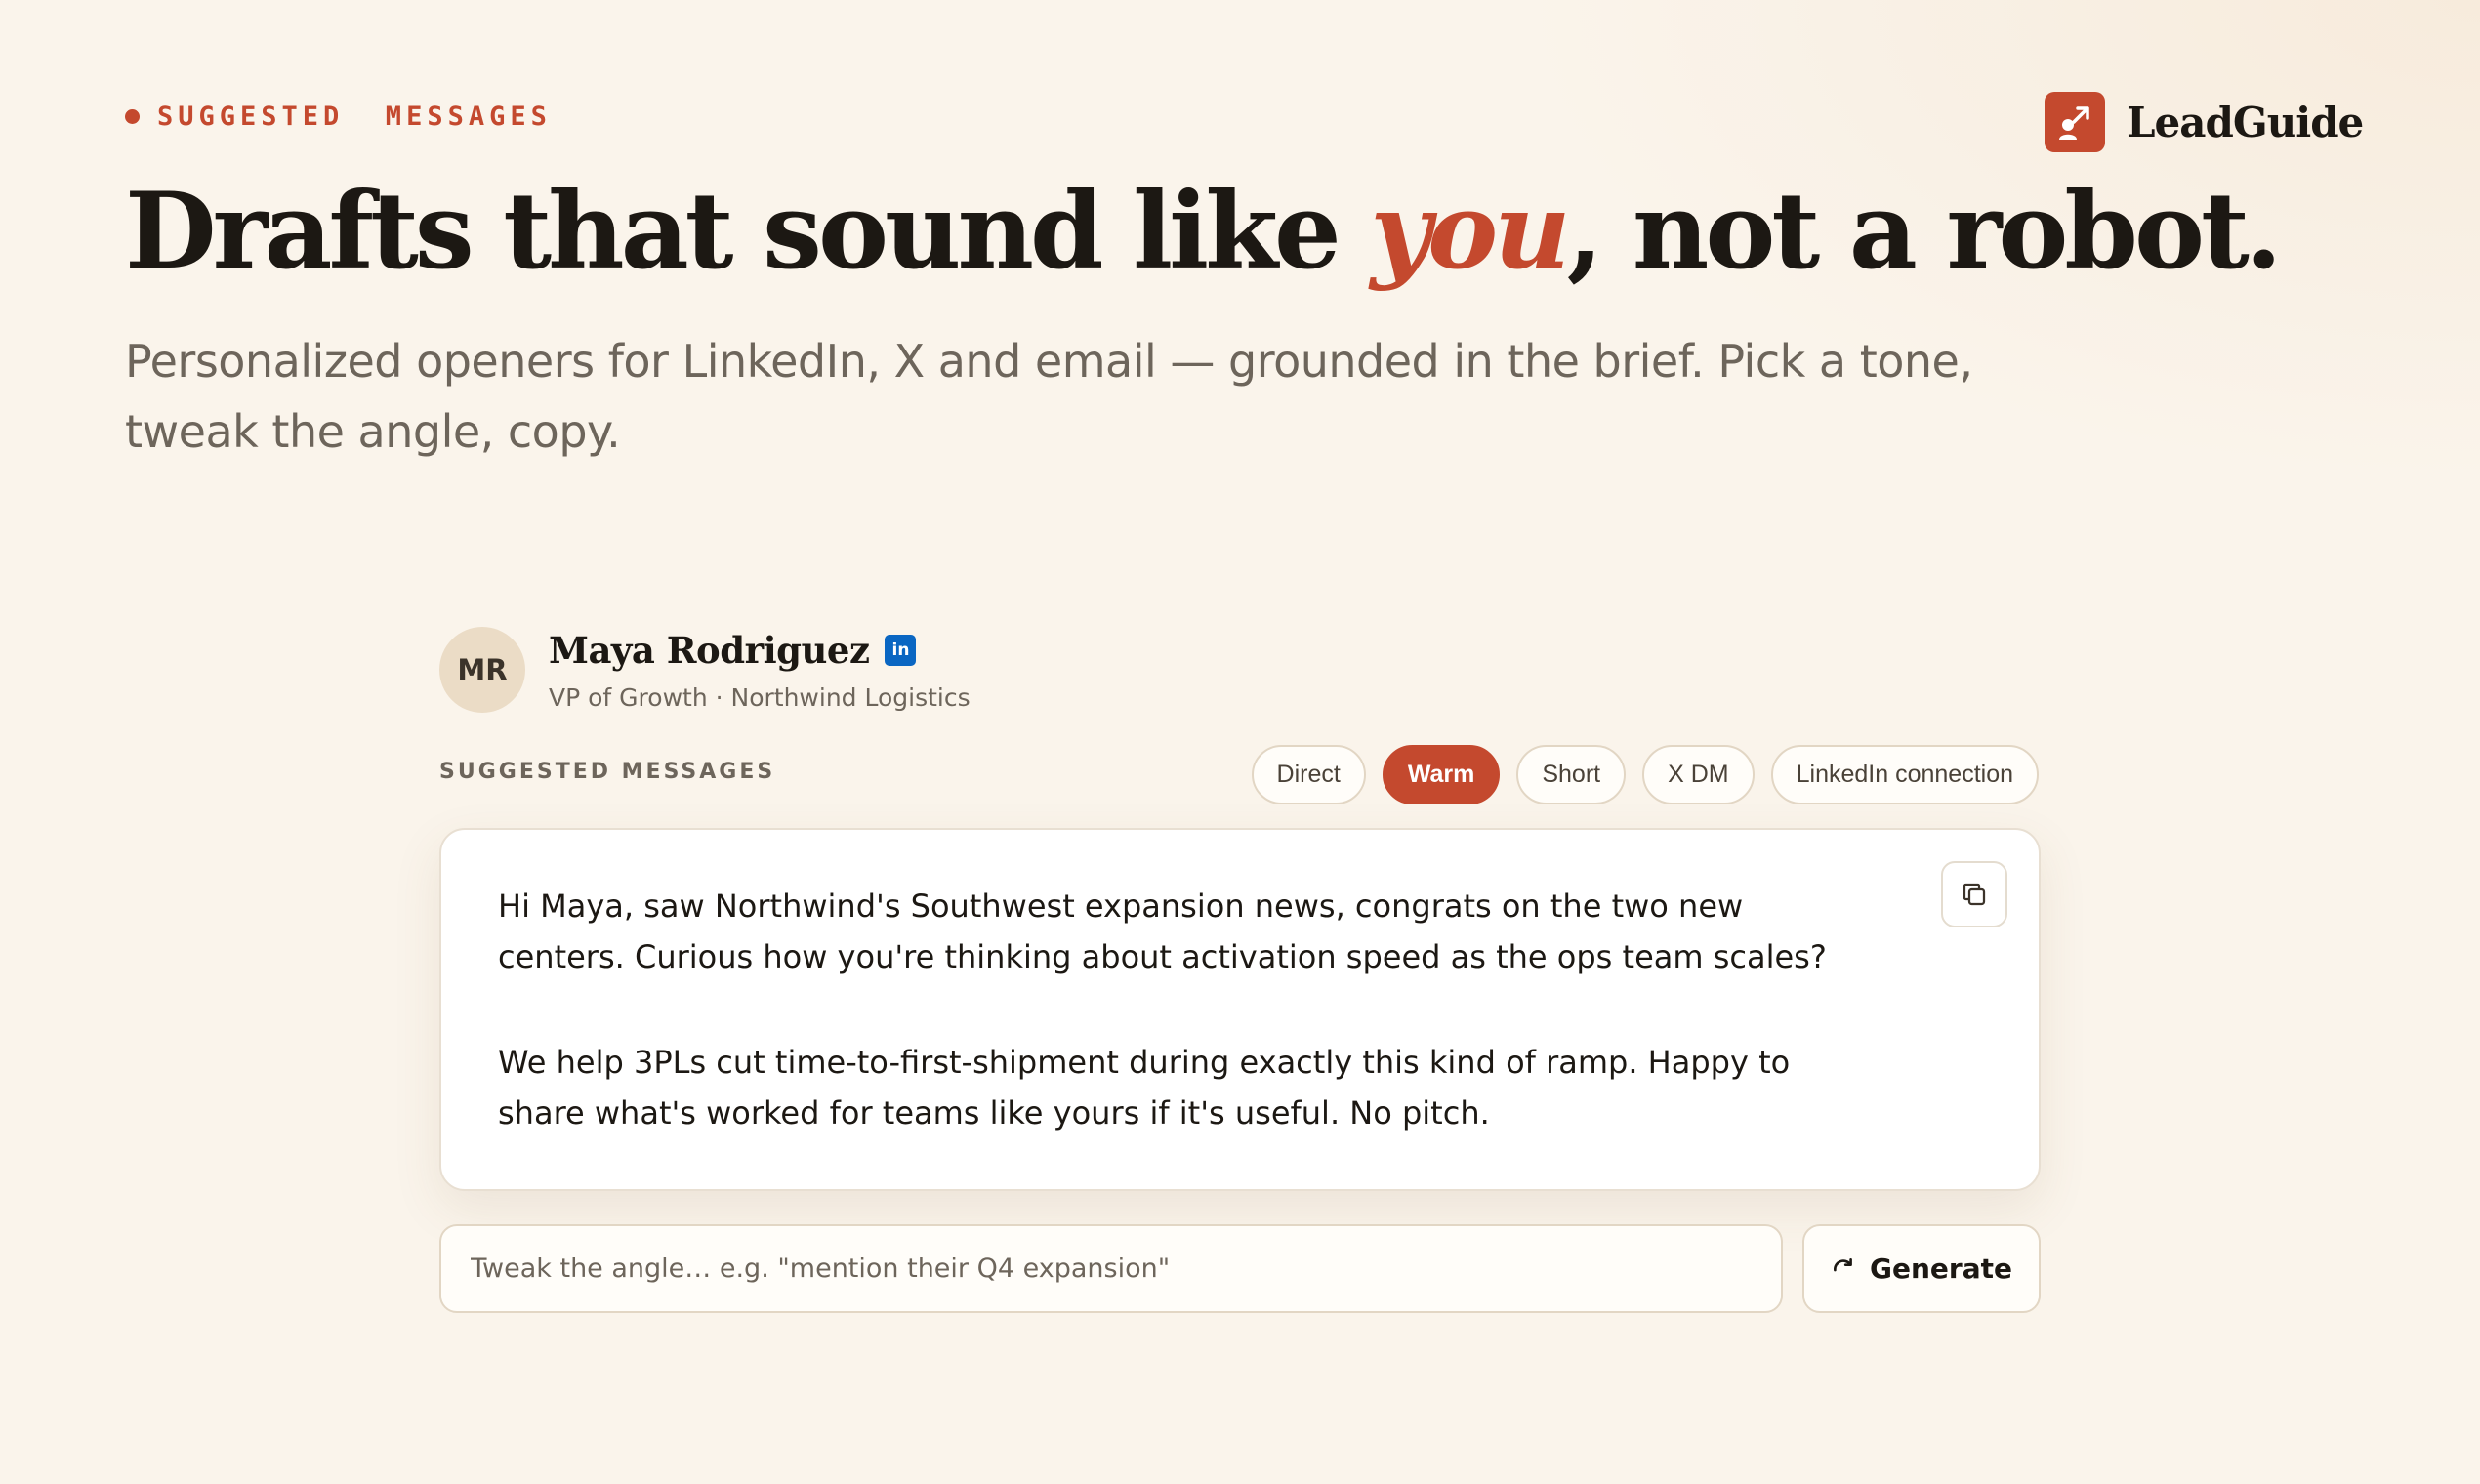 This screenshot has width=2480, height=1484. What do you see at coordinates (1698, 775) in the screenshot?
I see `tone-chip-x-dm: X DM` at bounding box center [1698, 775].